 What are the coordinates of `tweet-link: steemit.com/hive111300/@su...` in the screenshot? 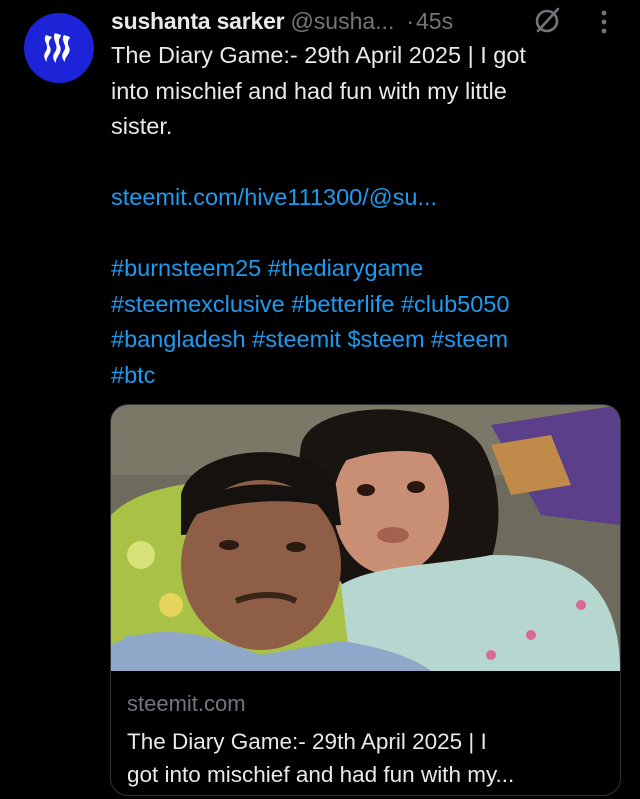 It's located at (361, 198).